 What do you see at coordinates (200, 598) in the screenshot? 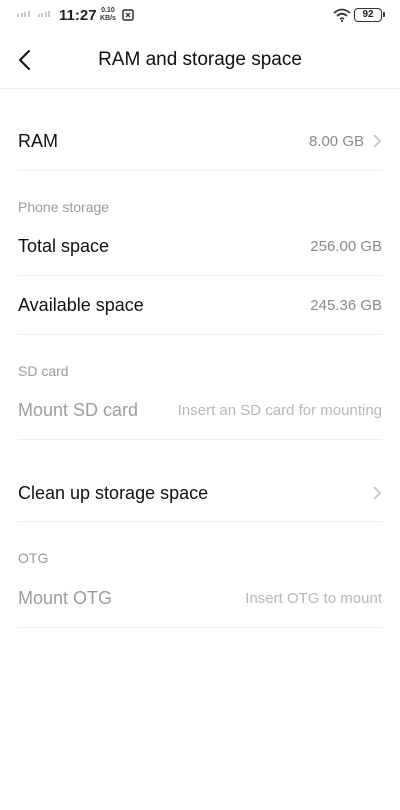
I see `mount-otg-row: Mount OTG Insert OTG to mount` at bounding box center [200, 598].